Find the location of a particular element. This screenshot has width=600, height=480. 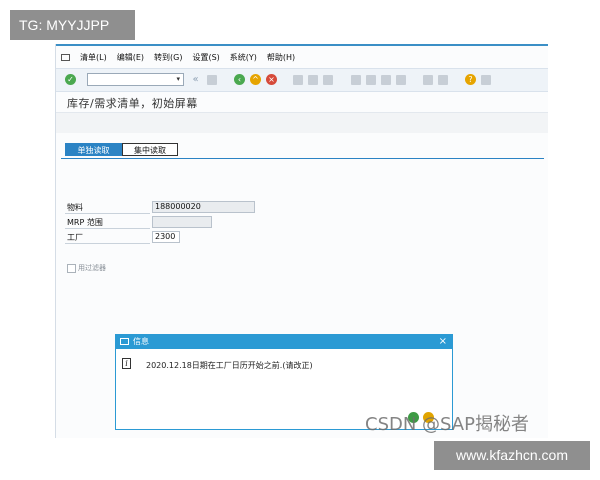

screen-title: 库存/需求清单，初始屏幕 is located at coordinates (132, 103).